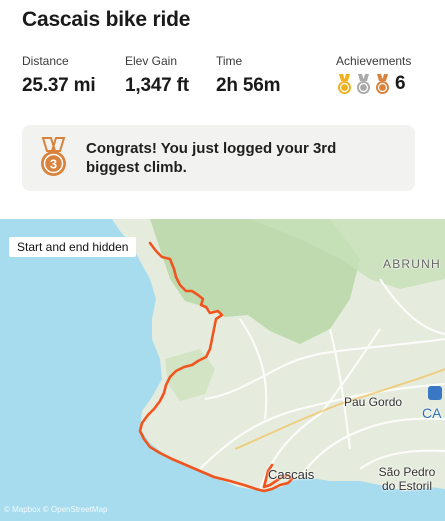  Describe the element at coordinates (382, 84) in the screenshot. I see `bronze-medal-icon` at that location.